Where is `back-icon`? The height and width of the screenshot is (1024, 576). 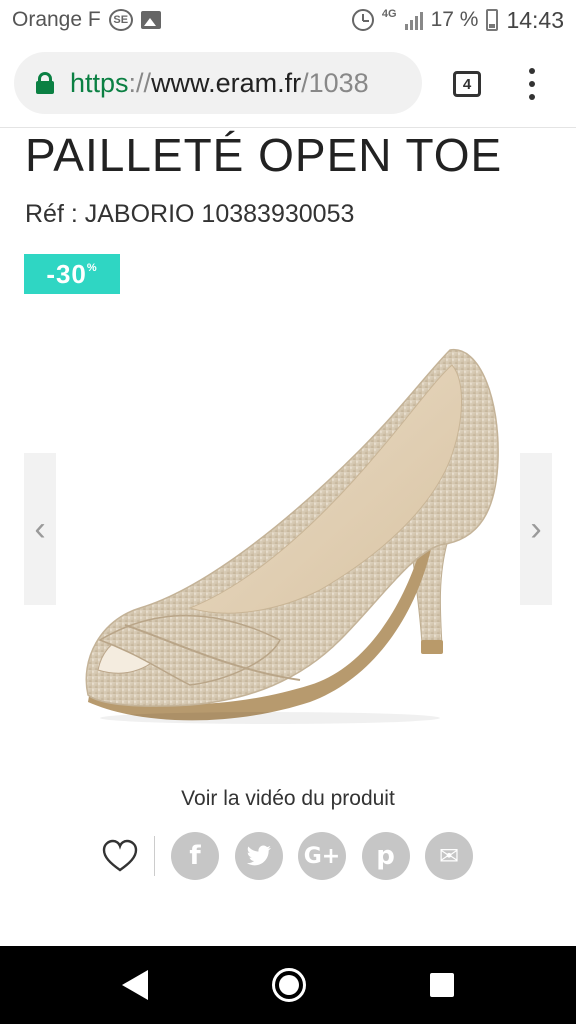 back-icon is located at coordinates (135, 985).